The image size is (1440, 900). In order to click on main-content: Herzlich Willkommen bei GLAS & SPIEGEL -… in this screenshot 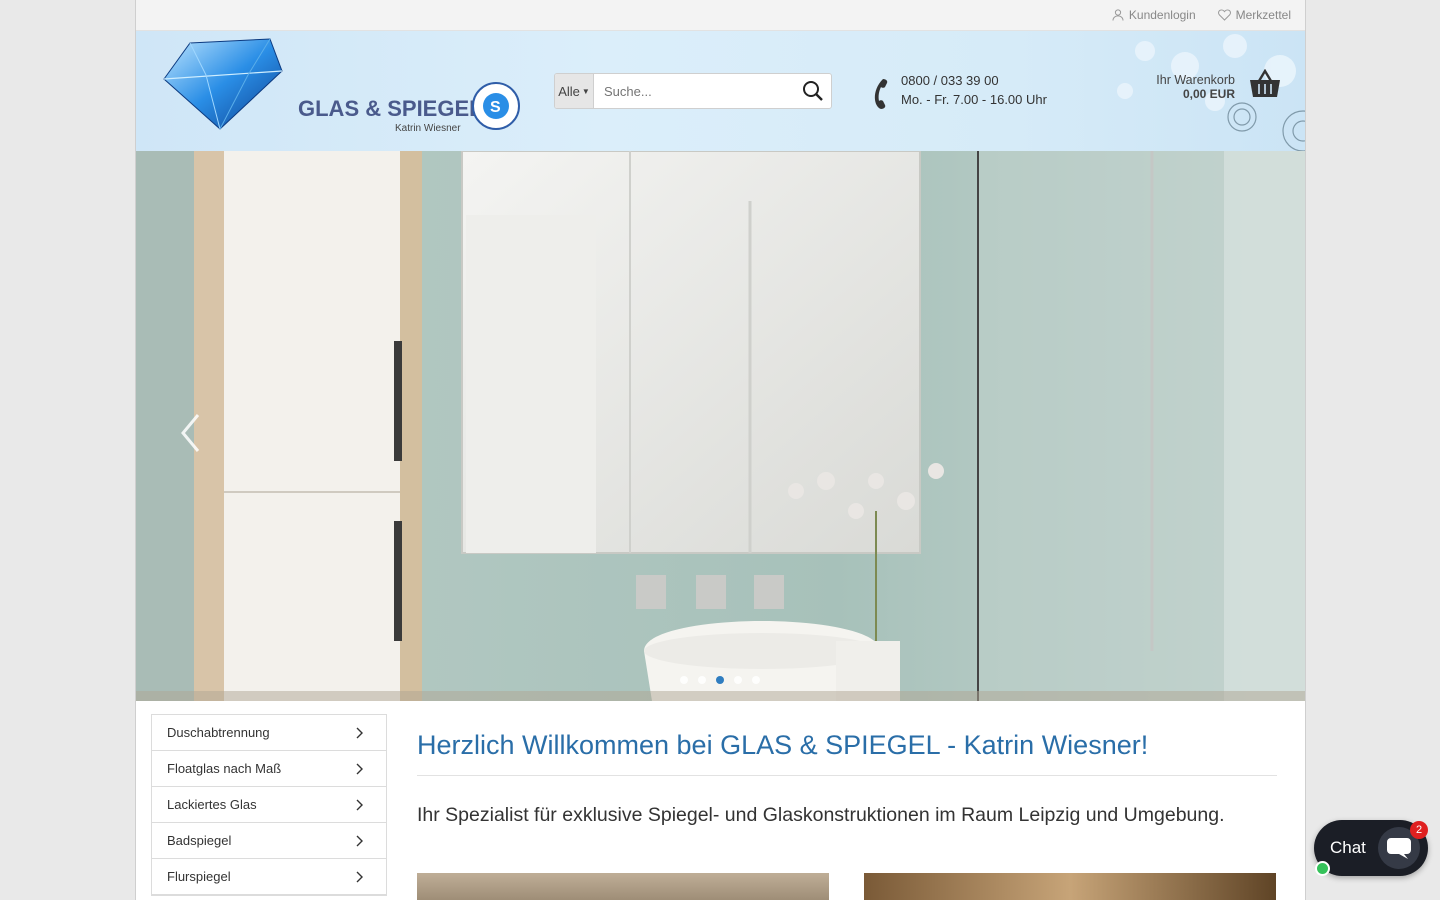, I will do `click(847, 773)`.